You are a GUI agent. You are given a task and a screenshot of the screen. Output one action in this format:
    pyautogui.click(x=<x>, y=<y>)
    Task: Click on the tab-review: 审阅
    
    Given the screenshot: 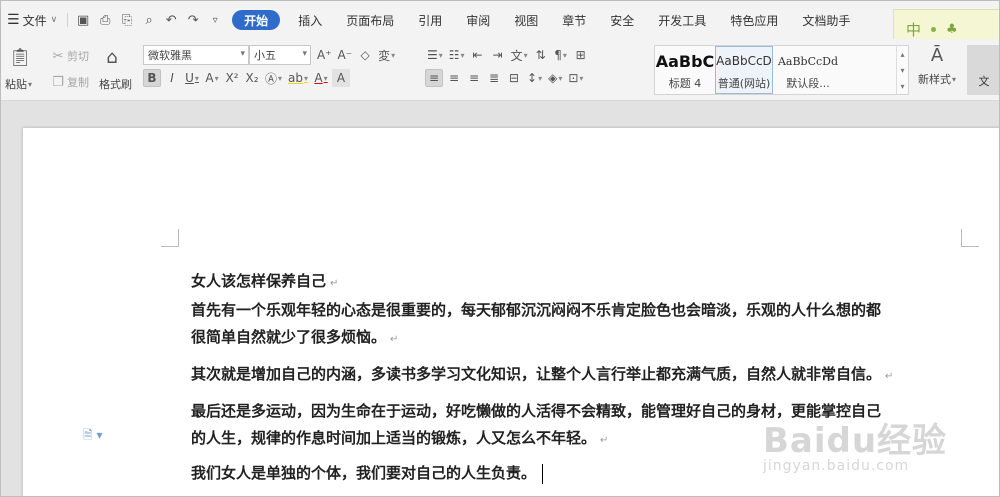 What is the action you would take?
    pyautogui.click(x=478, y=20)
    